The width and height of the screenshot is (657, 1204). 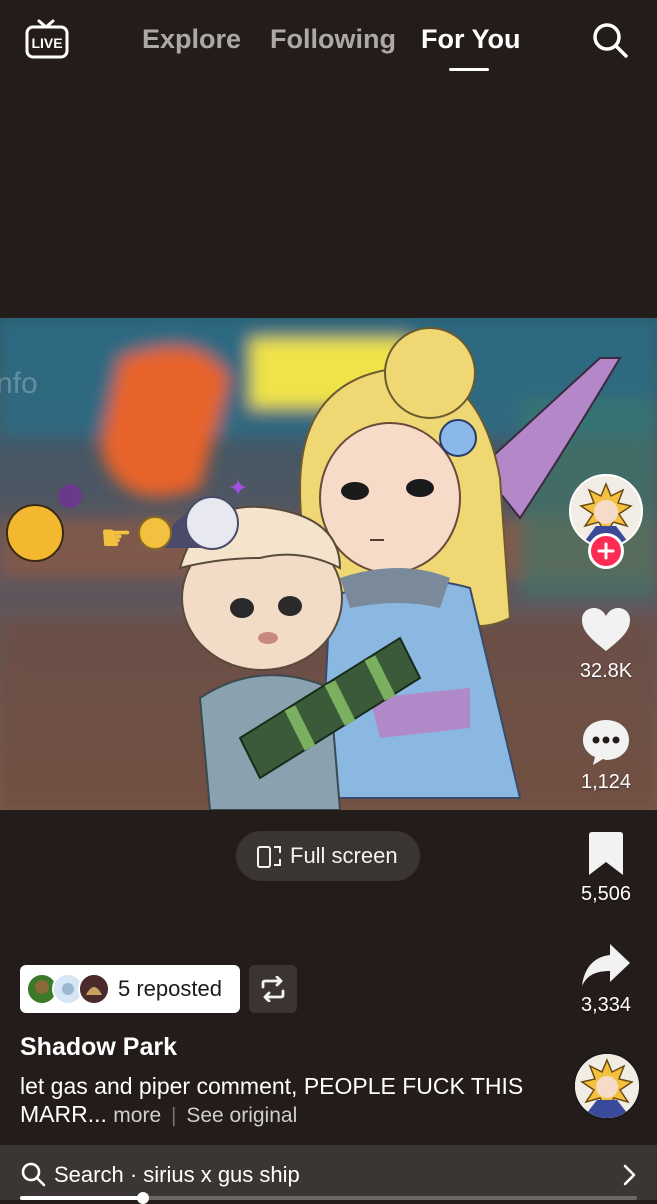 I want to click on reposted-badge: 5 reposted, so click(x=130, y=989).